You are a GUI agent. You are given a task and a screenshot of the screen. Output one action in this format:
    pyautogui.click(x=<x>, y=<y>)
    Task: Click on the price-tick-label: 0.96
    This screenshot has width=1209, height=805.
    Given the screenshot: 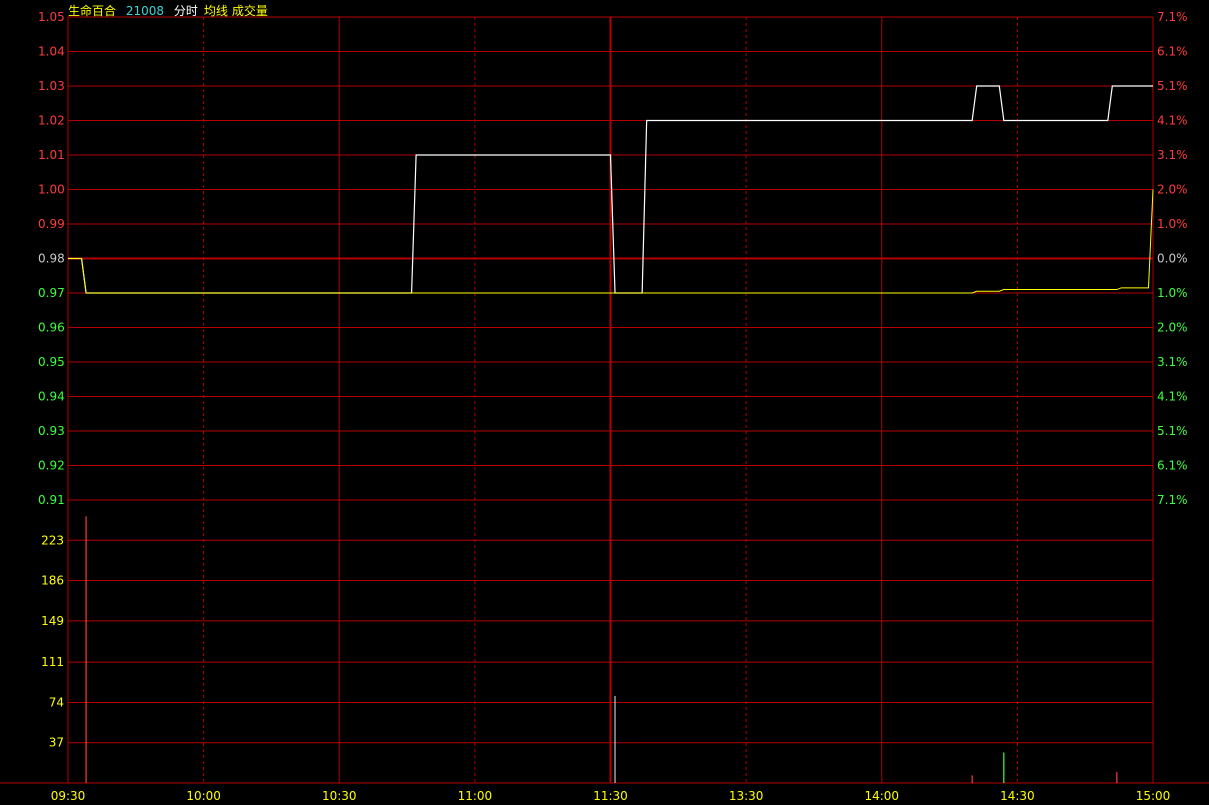 What is the action you would take?
    pyautogui.click(x=51, y=328)
    